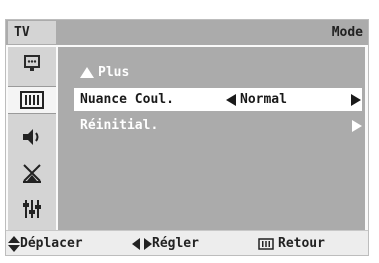  I want to click on footer-help: Déplacer Régler Retour, so click(187, 242).